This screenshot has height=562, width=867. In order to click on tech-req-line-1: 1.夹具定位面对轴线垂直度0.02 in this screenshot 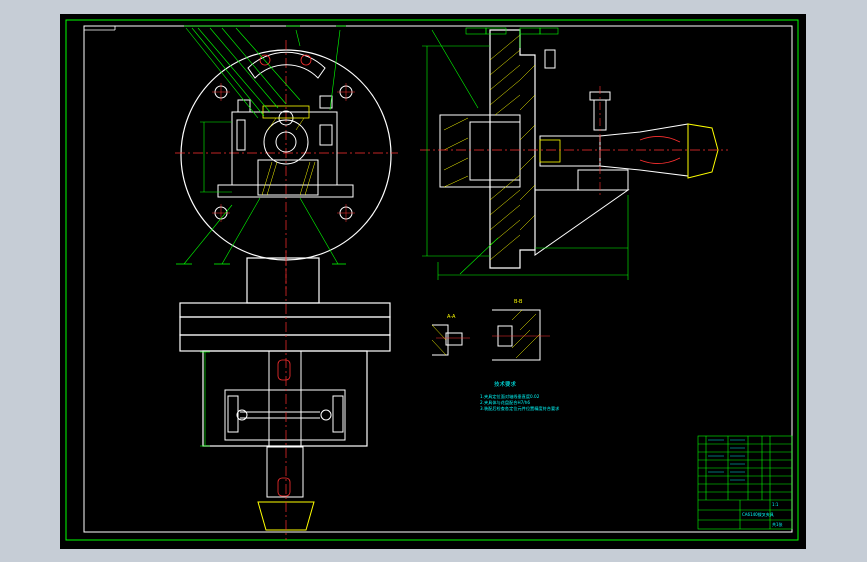, I will do `click(510, 396)`.